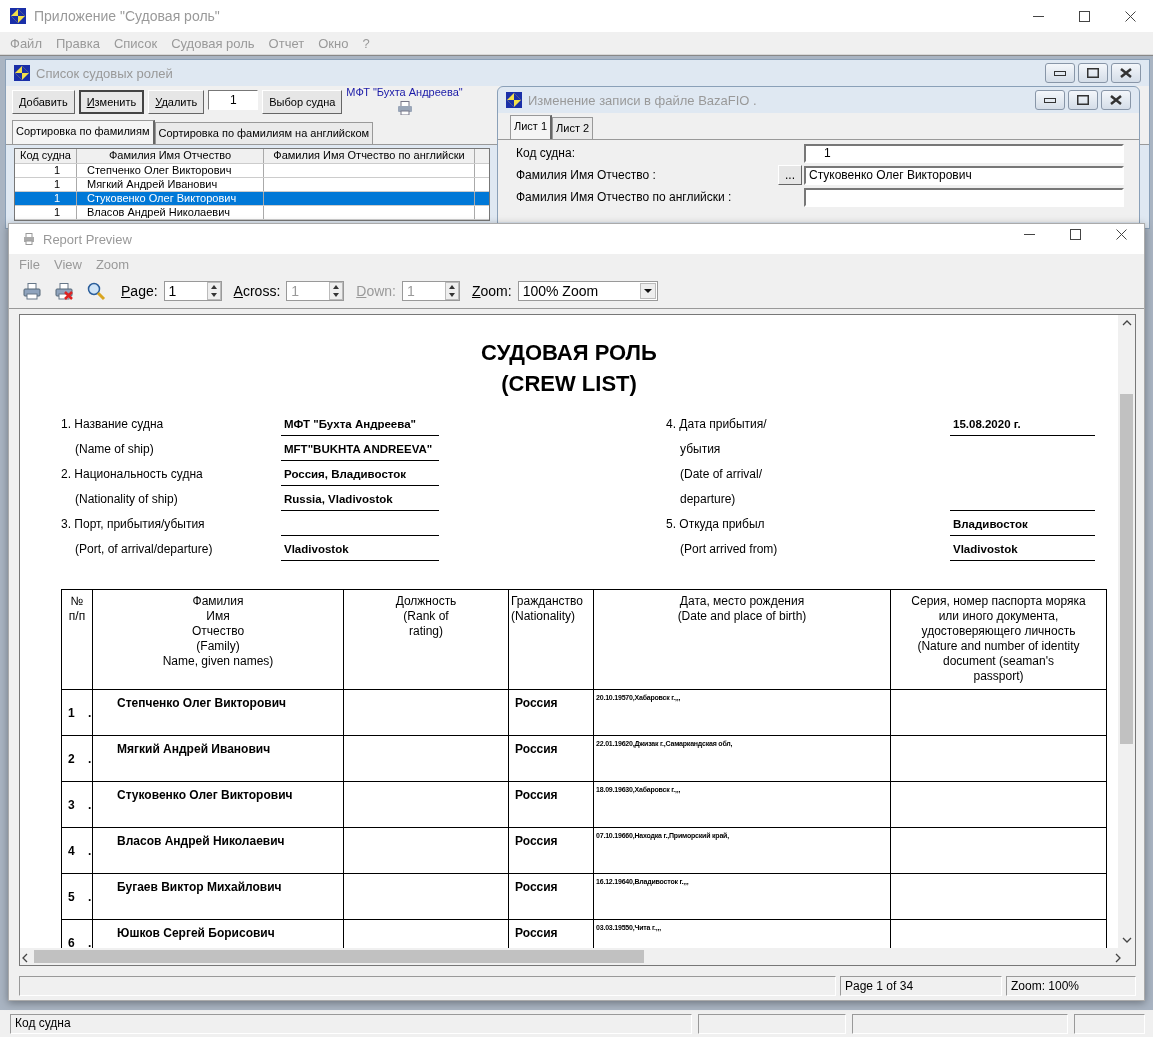 The image size is (1153, 1037). Describe the element at coordinates (569, 384) in the screenshot. I see `report-title: (CREW LIST)` at that location.